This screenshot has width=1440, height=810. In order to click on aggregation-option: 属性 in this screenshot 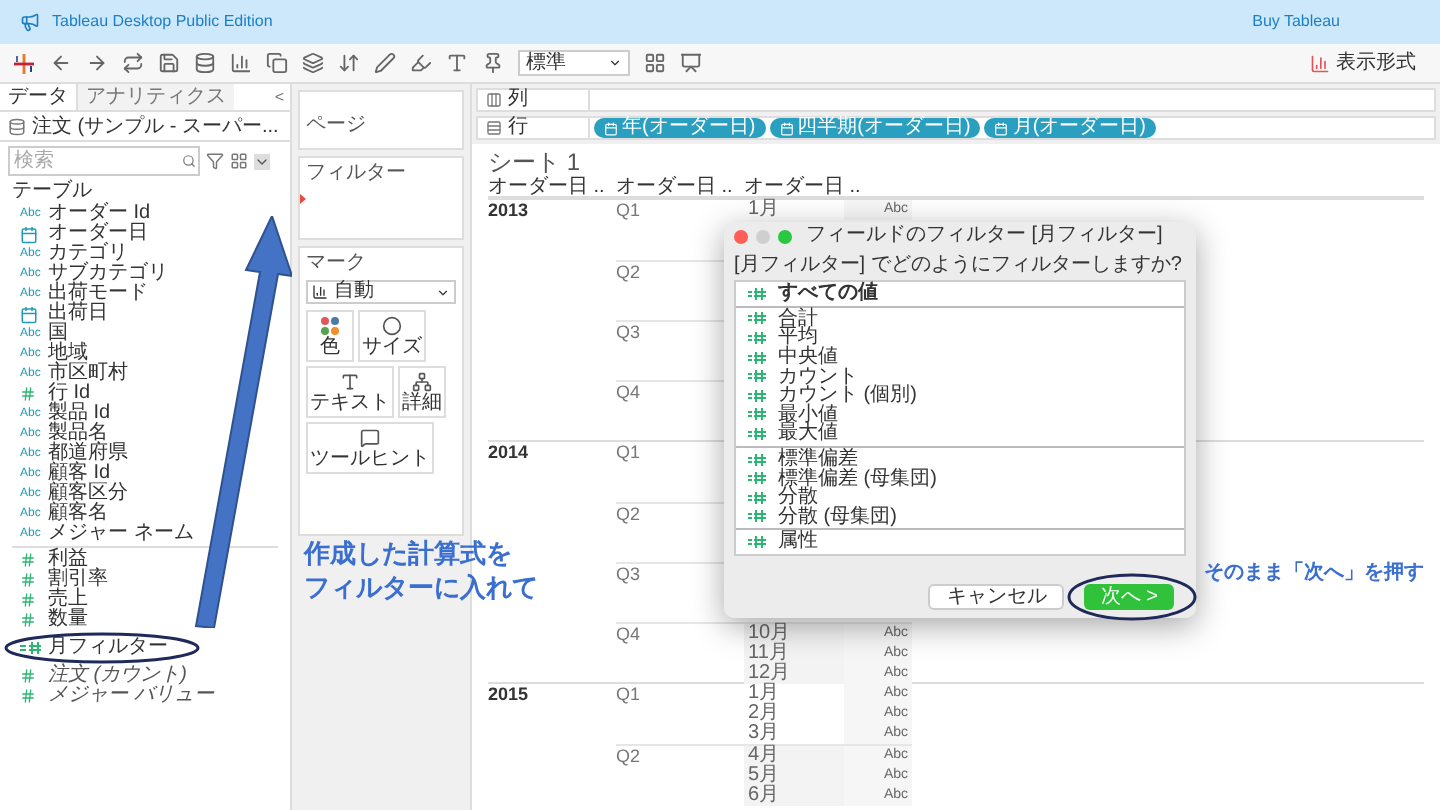, I will do `click(960, 542)`.